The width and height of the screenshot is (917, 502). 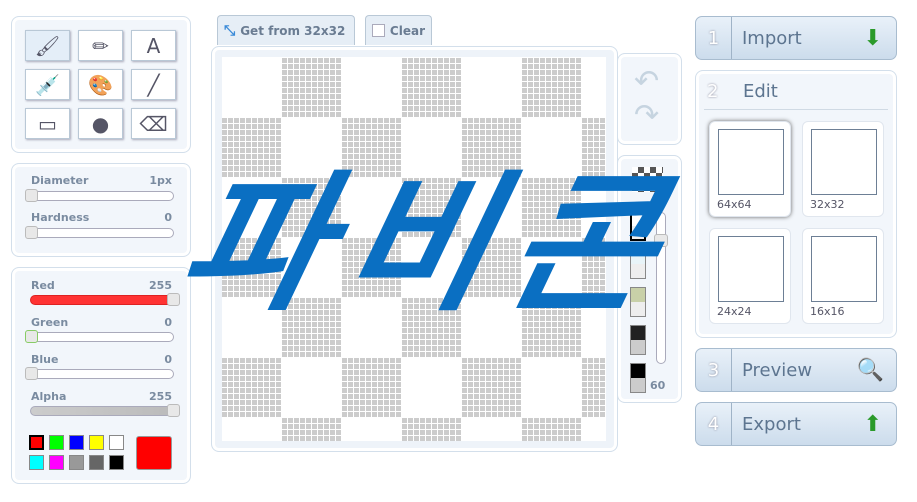 What do you see at coordinates (102, 300) in the screenshot?
I see `red-slider` at bounding box center [102, 300].